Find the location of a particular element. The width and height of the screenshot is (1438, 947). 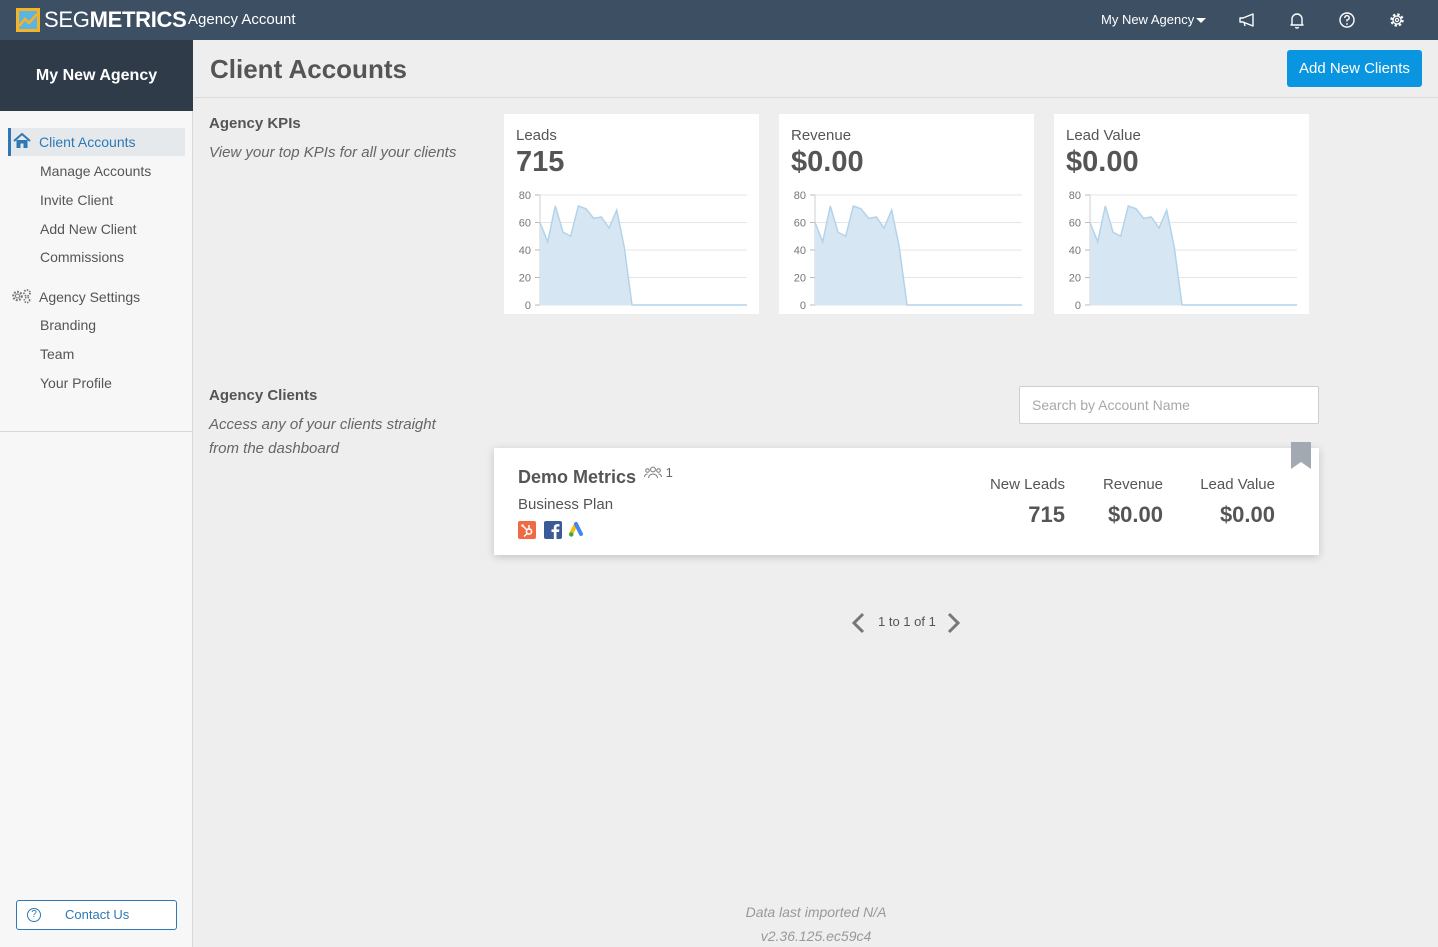

users-icon is located at coordinates (653, 472).